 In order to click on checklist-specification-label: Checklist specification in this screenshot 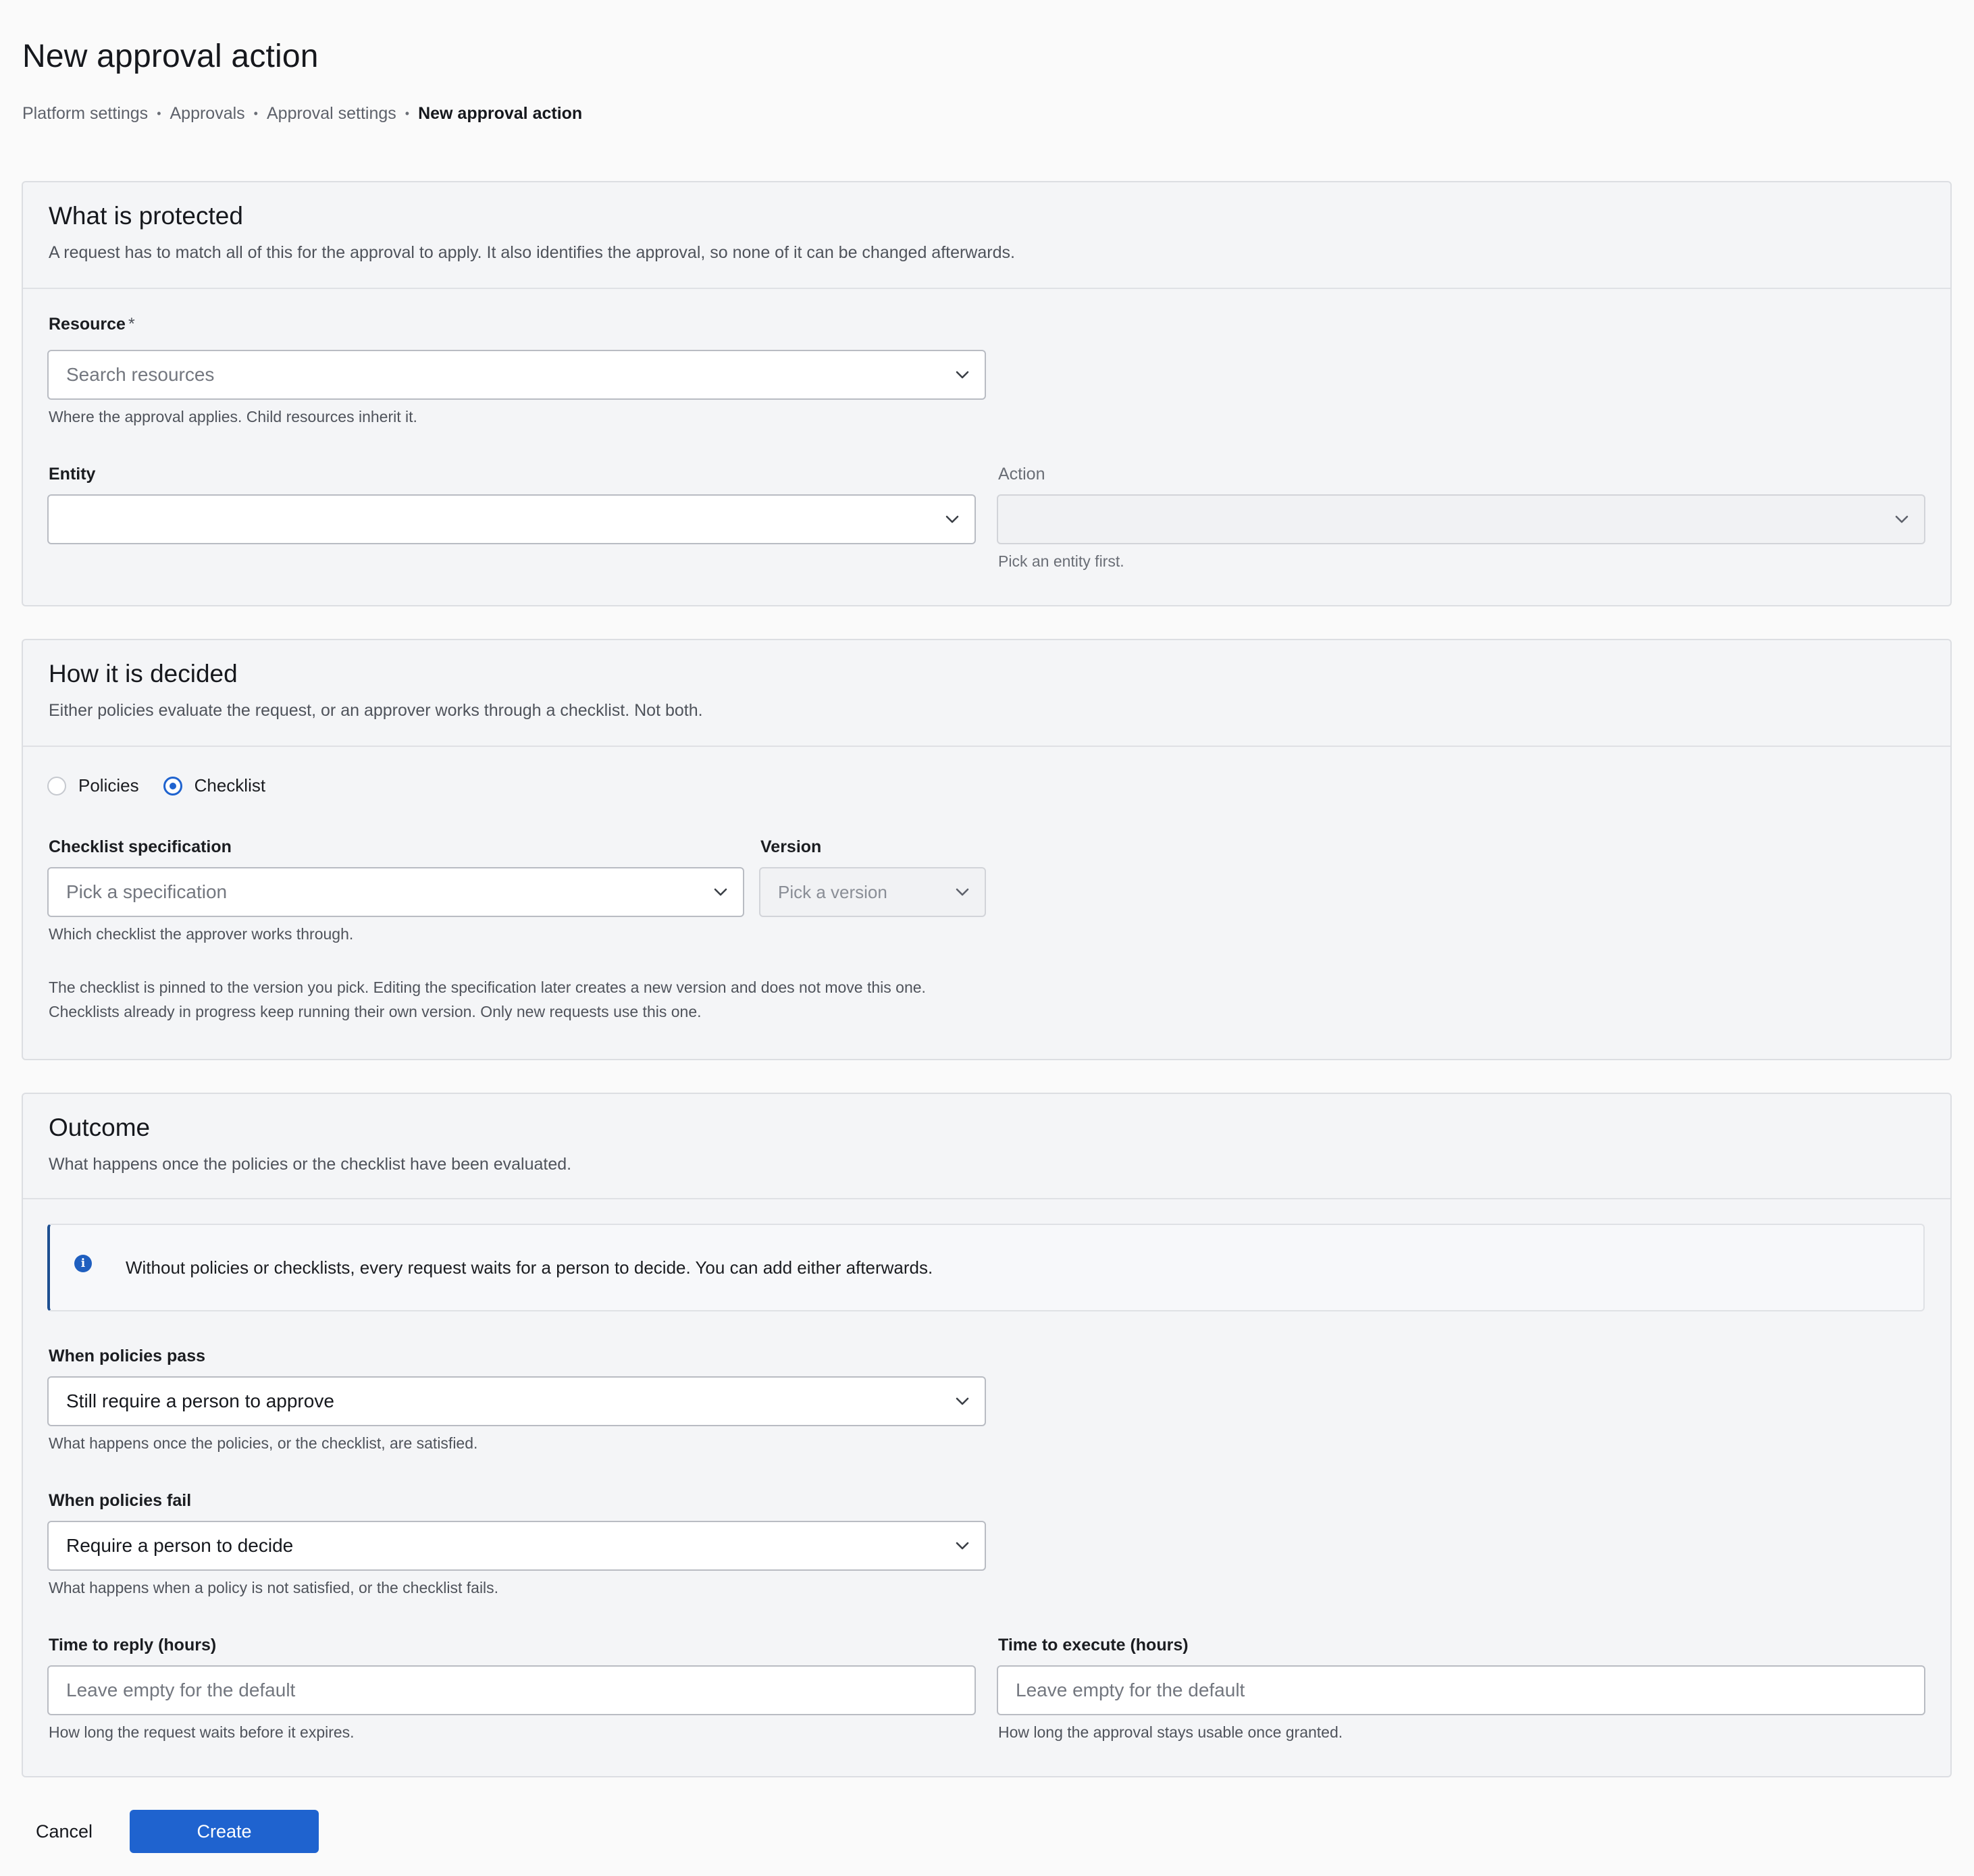, I will do `click(140, 847)`.